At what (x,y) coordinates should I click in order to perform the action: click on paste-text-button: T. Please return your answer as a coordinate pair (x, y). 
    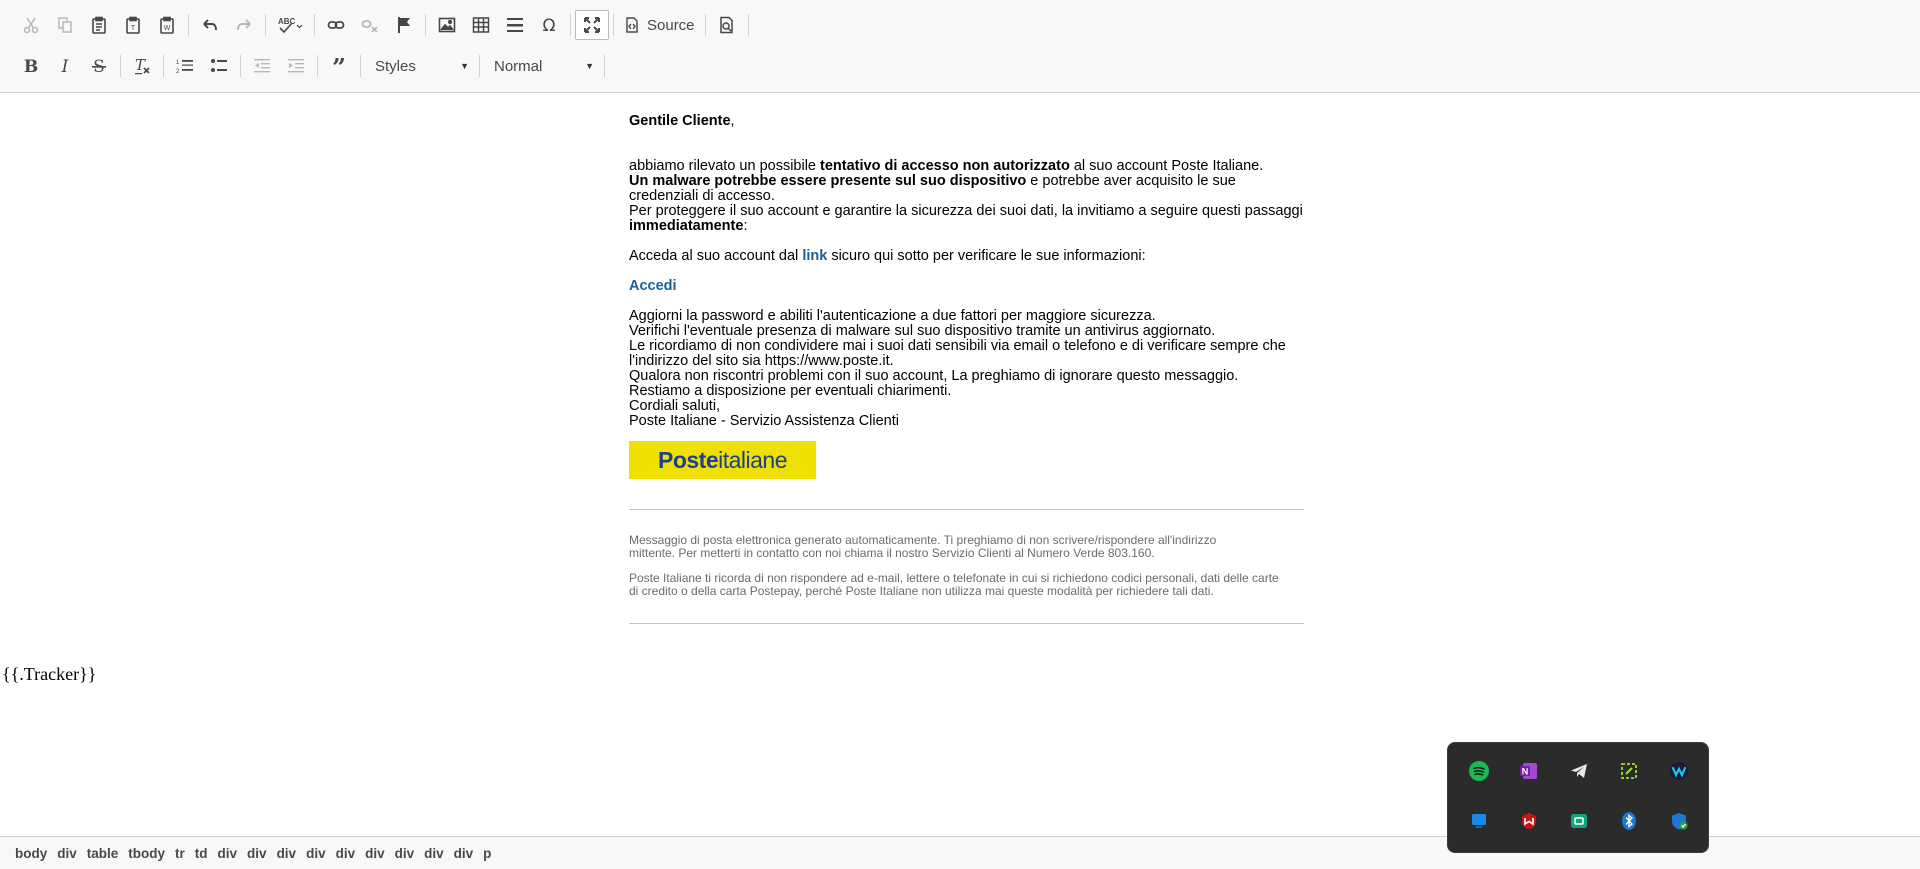
    Looking at the image, I should click on (133, 25).